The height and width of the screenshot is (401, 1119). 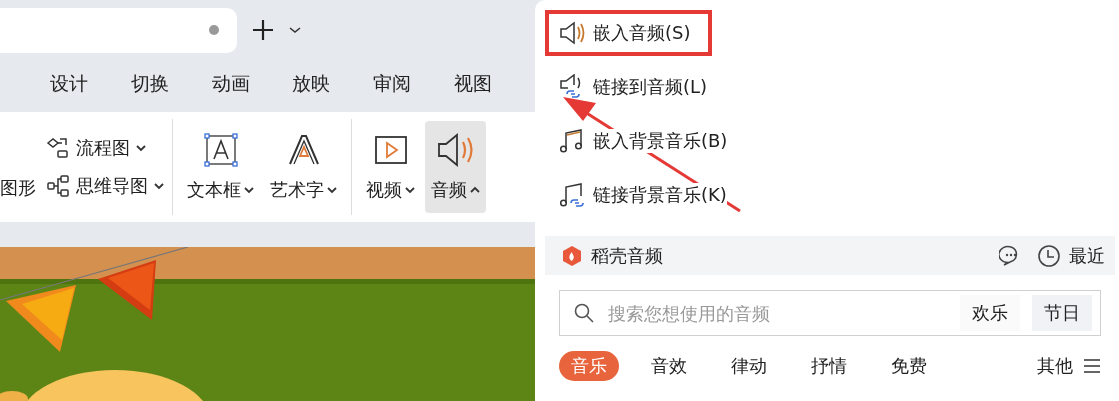 I want to click on clock-icon, so click(x=1049, y=255).